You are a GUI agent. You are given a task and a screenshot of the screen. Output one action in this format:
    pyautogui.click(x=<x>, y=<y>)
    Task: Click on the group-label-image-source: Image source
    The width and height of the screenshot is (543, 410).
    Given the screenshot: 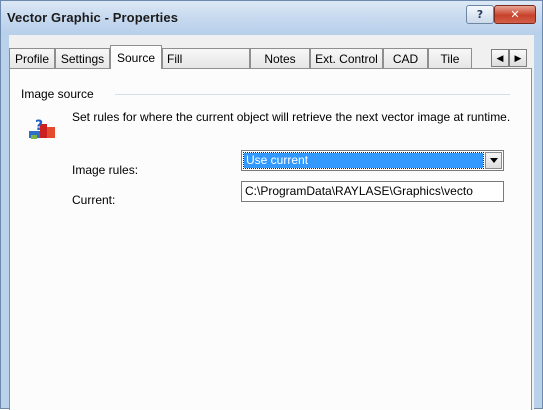 What is the action you would take?
    pyautogui.click(x=59, y=94)
    